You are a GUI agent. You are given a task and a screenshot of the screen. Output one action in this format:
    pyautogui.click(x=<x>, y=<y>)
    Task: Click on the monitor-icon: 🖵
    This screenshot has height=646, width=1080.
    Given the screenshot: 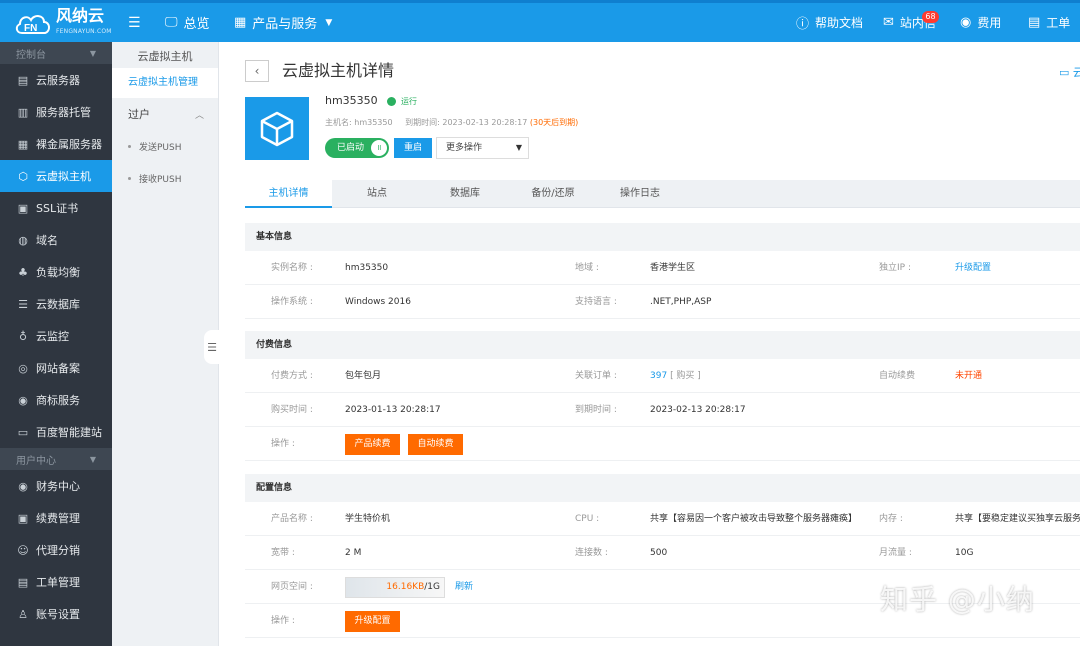 What is the action you would take?
    pyautogui.click(x=171, y=22)
    